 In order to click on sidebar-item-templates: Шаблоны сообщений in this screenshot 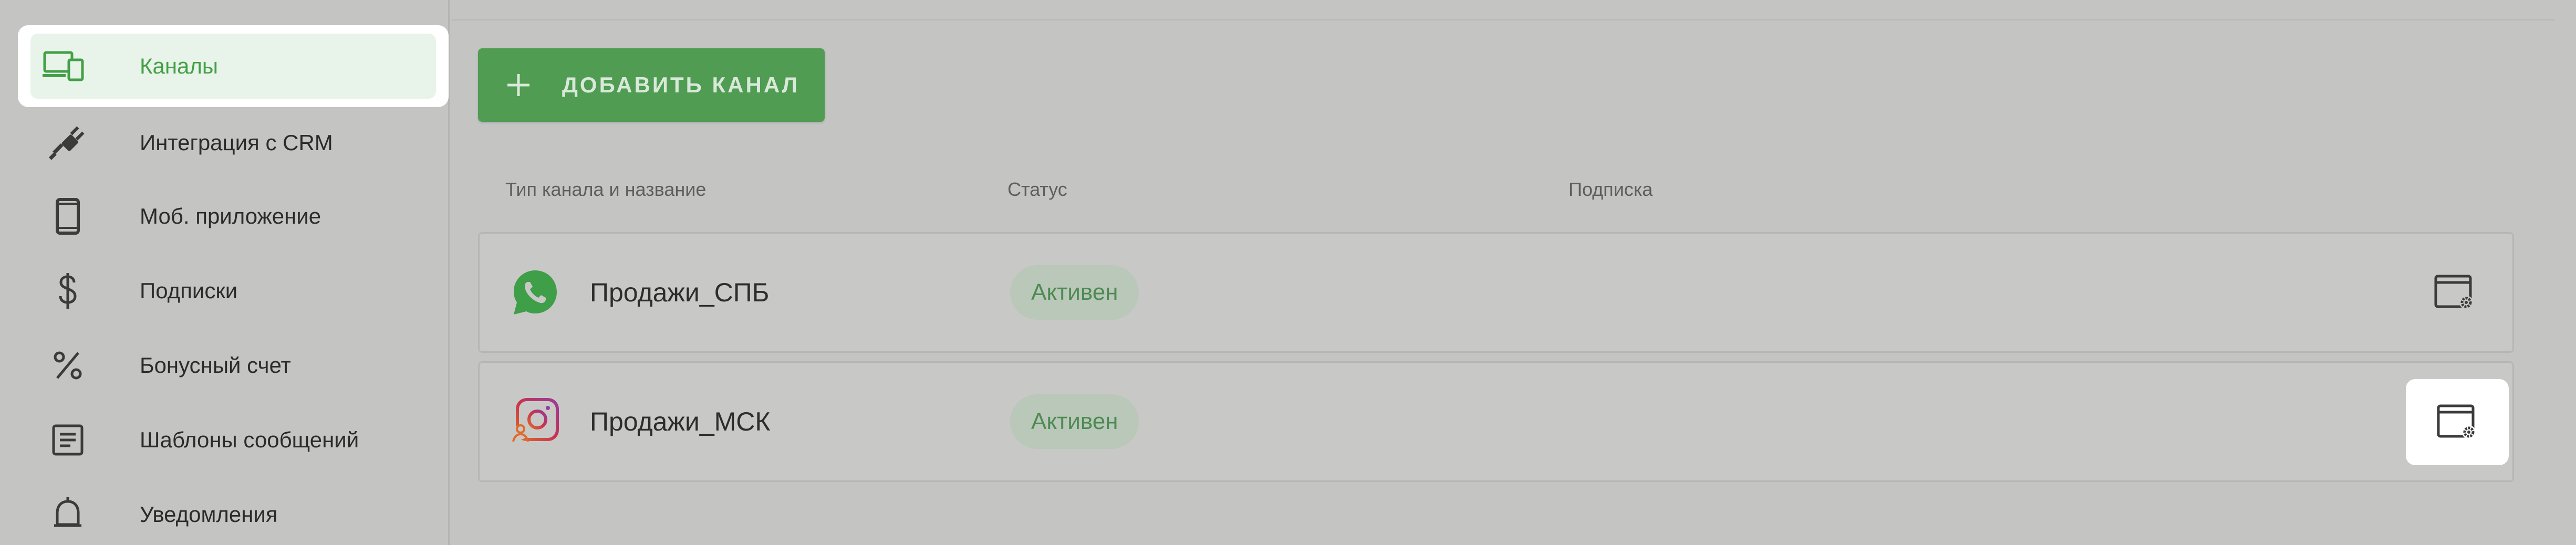, I will do `click(229, 440)`.